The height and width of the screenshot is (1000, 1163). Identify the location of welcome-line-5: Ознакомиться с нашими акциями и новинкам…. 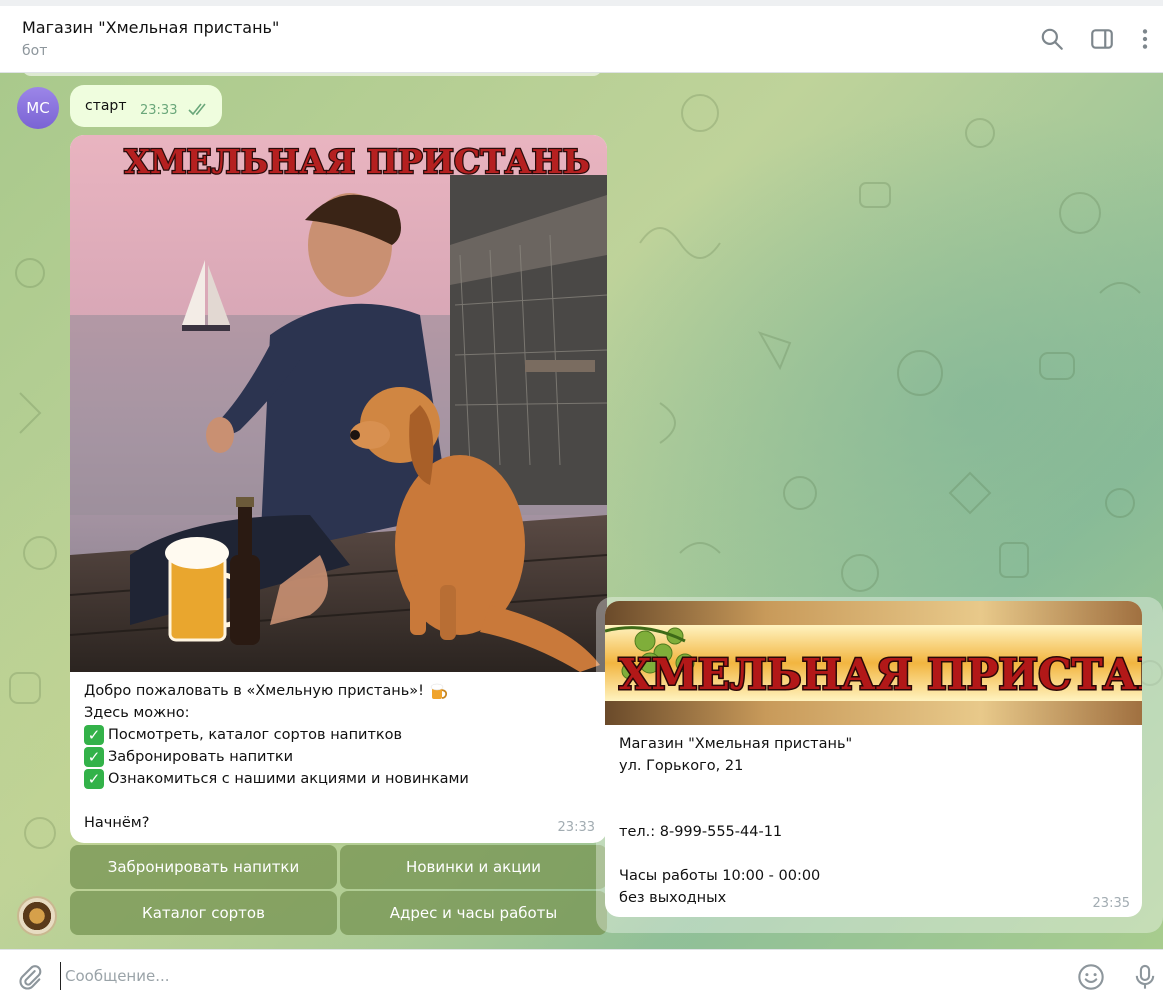
(288, 779).